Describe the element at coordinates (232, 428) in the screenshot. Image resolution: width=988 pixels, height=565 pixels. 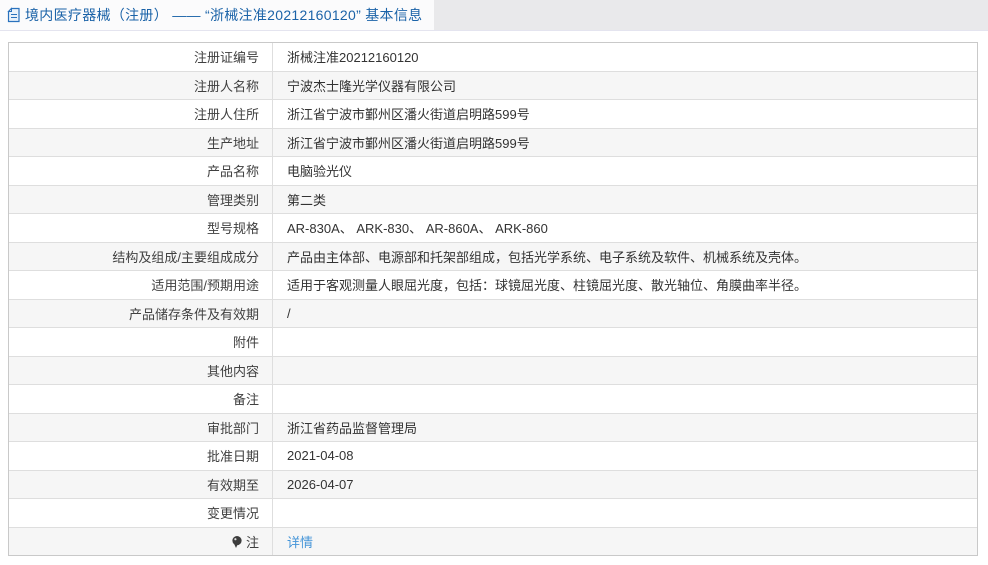
I see `row-label-text: 审批部门` at that location.